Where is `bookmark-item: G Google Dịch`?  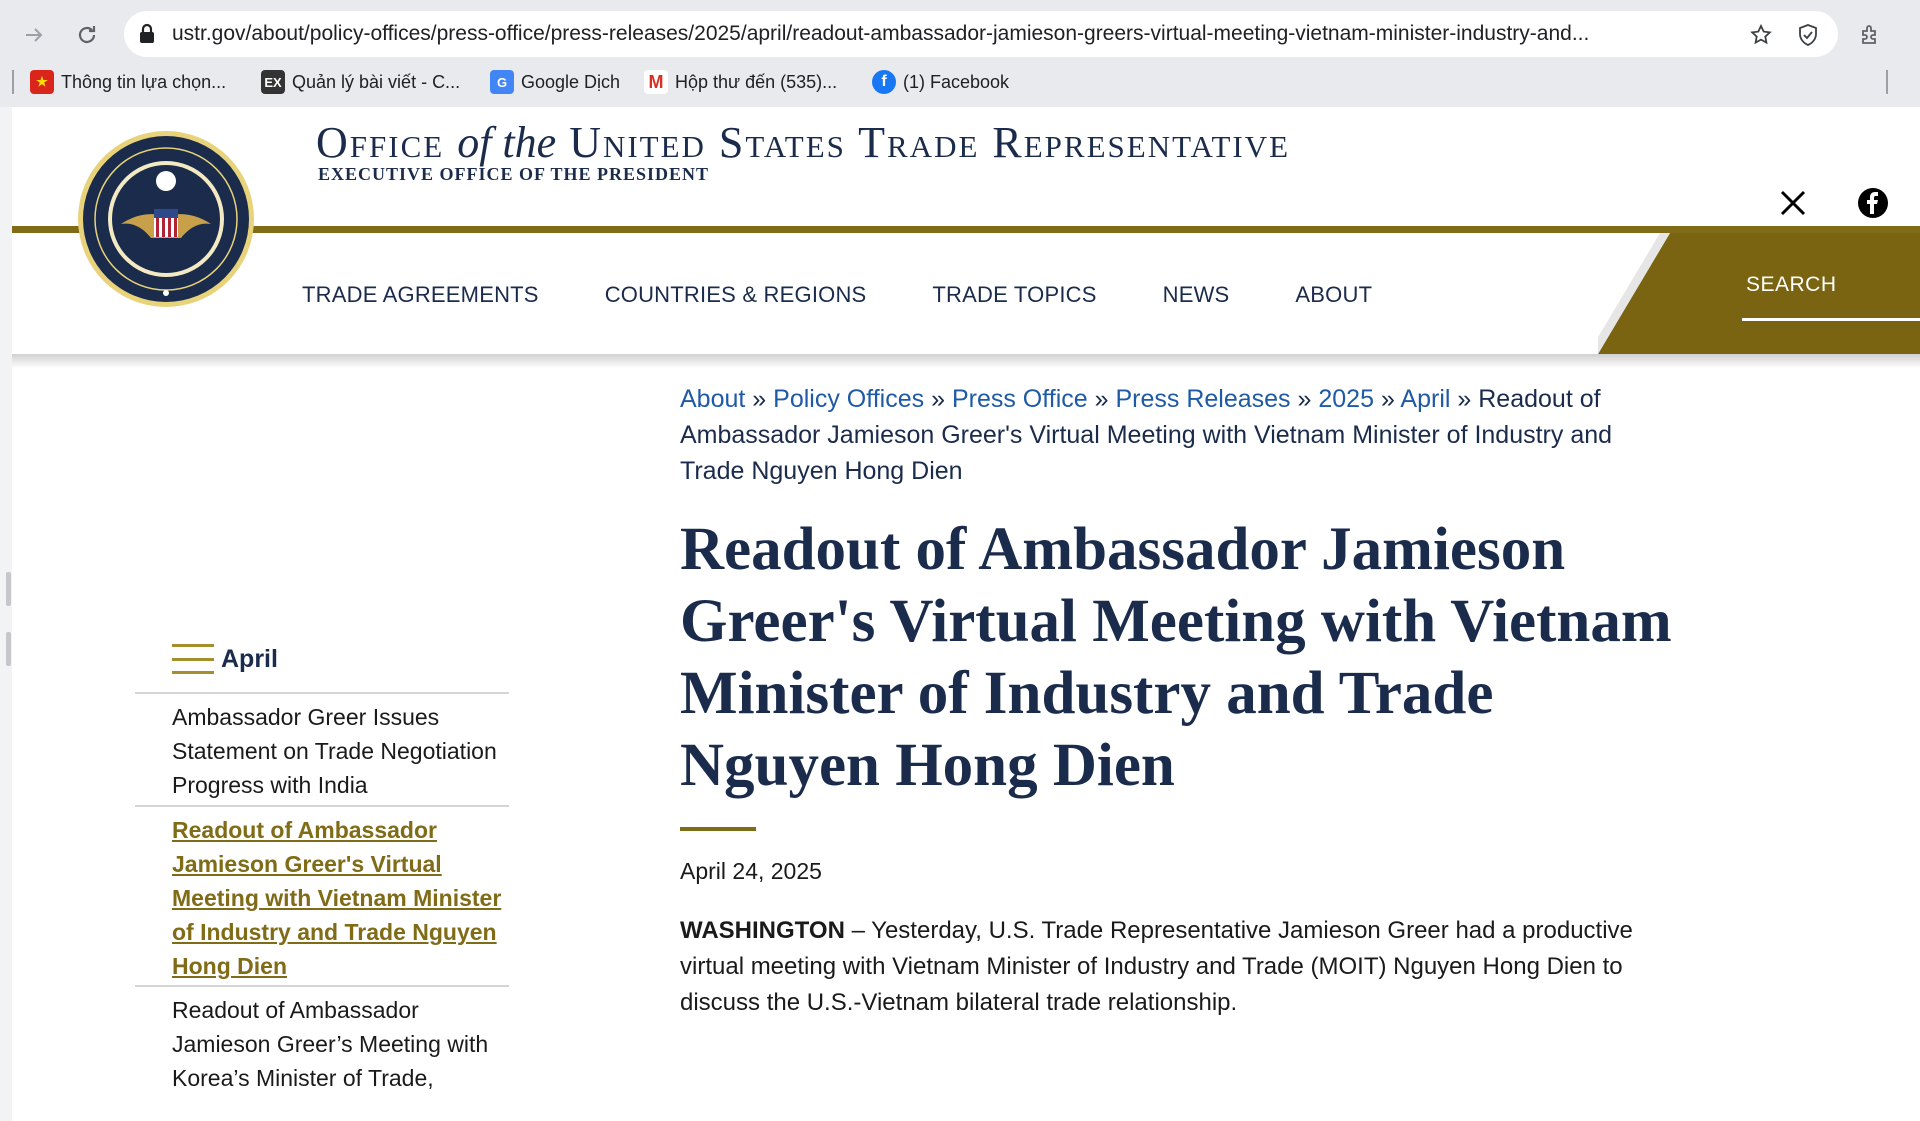 bookmark-item: G Google Dịch is located at coordinates (555, 82).